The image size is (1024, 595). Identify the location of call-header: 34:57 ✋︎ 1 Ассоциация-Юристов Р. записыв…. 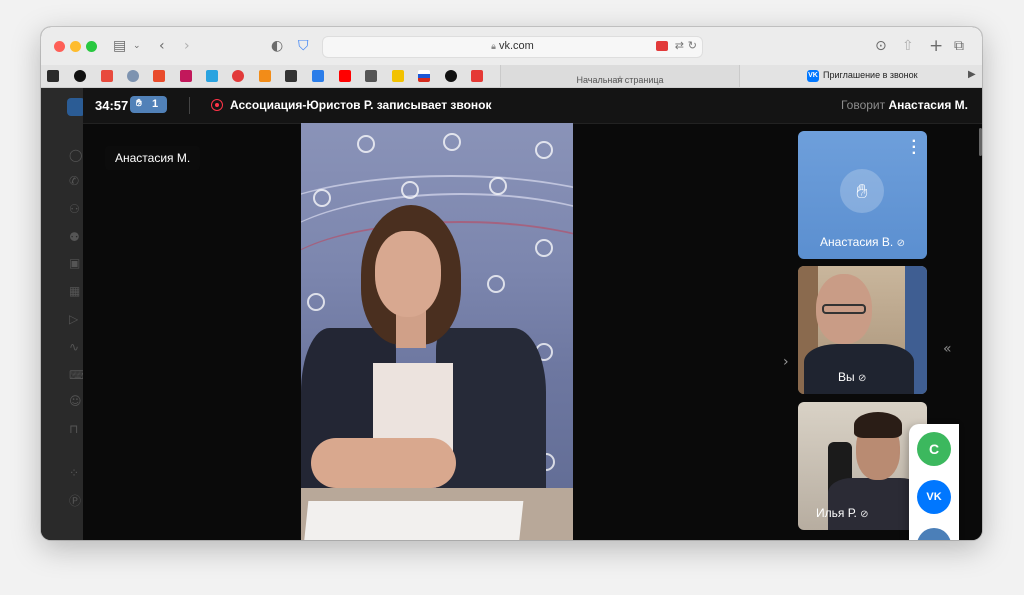
(532, 106).